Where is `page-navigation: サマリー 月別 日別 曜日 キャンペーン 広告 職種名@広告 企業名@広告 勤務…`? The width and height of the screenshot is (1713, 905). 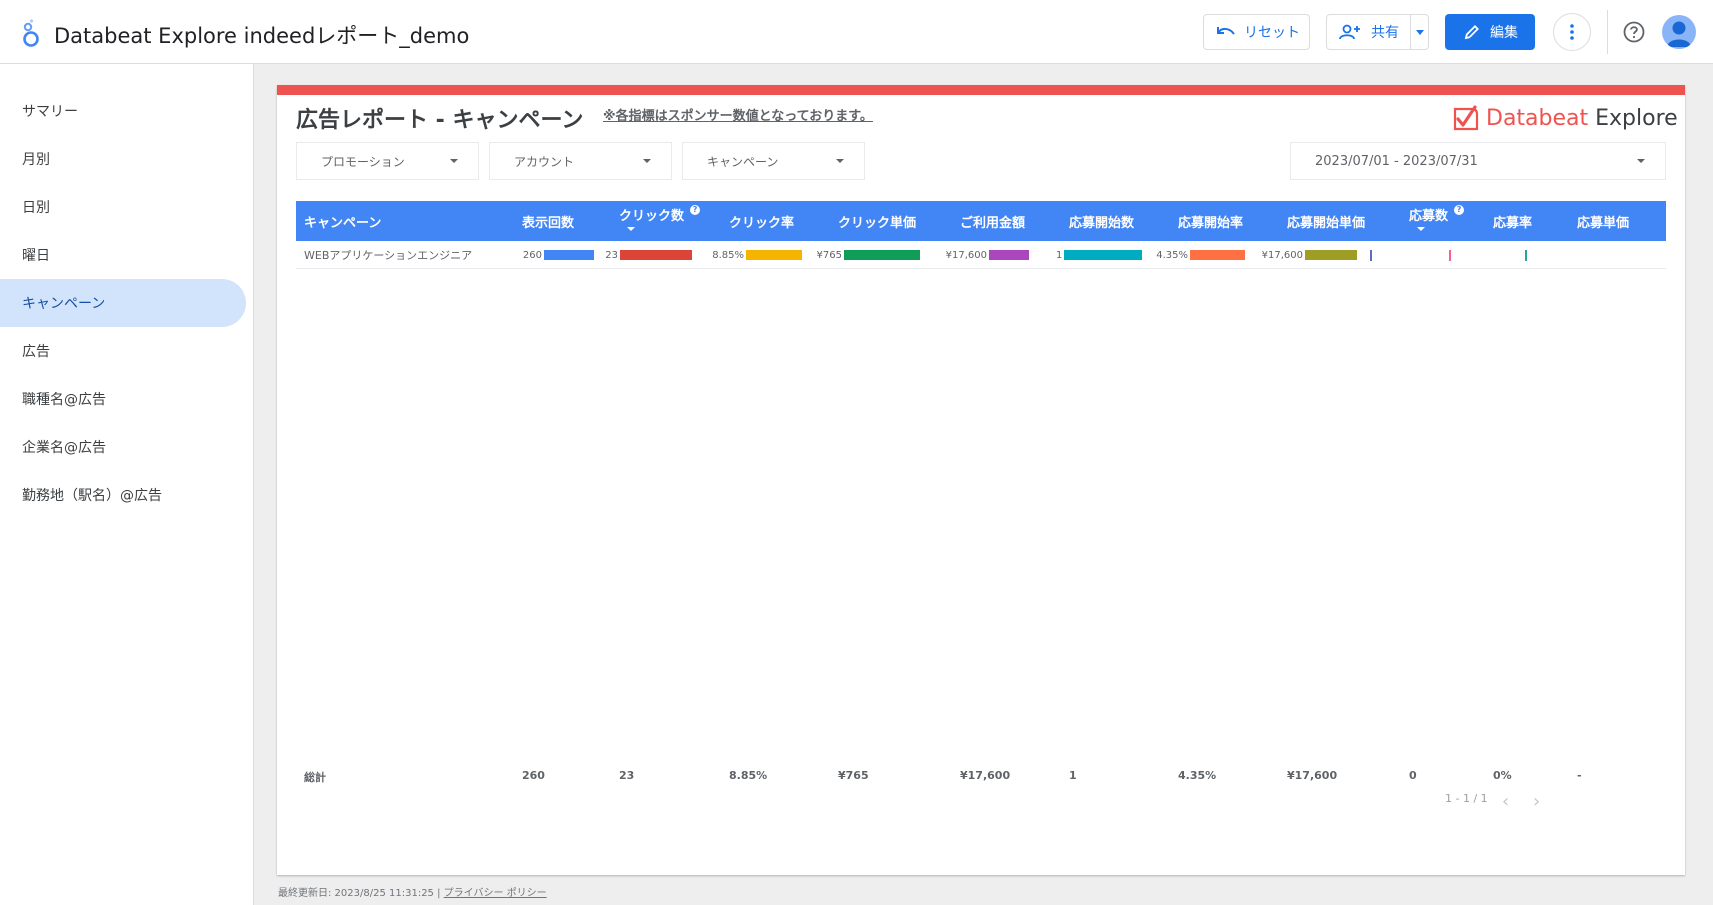 page-navigation: サマリー 月別 日別 曜日 キャンペーン 広告 職種名@広告 企業名@広告 勤務… is located at coordinates (127, 484).